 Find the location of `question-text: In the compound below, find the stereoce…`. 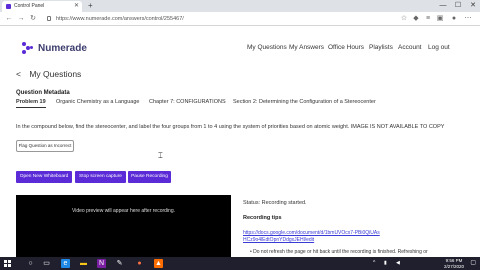

question-text: In the compound below, find the stereoce… is located at coordinates (230, 127).